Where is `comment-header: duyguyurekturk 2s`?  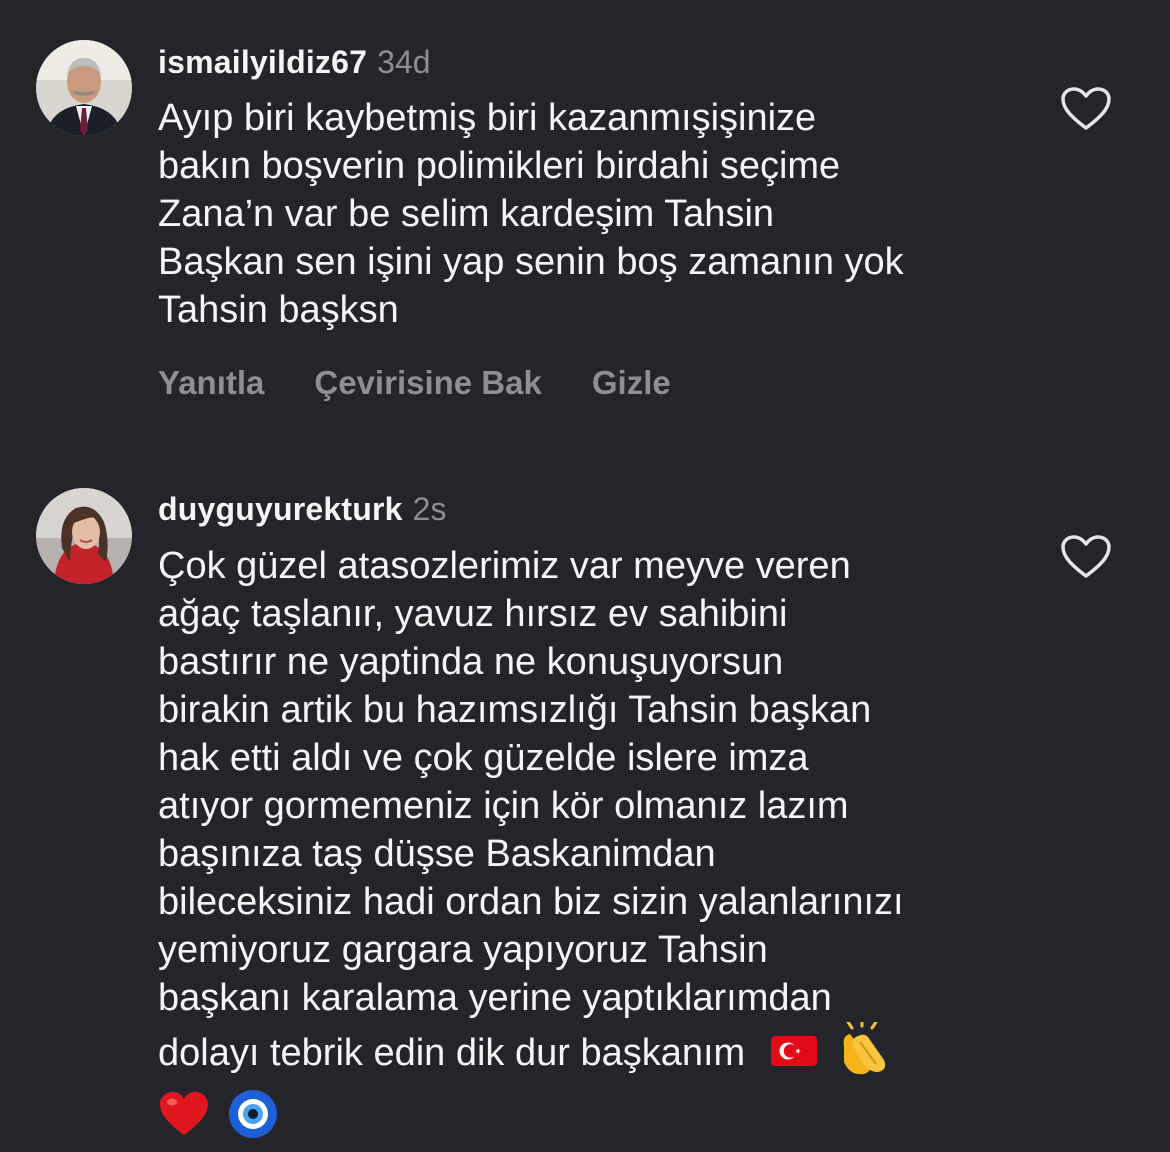
comment-header: duyguyurekturk 2s is located at coordinates (302, 509).